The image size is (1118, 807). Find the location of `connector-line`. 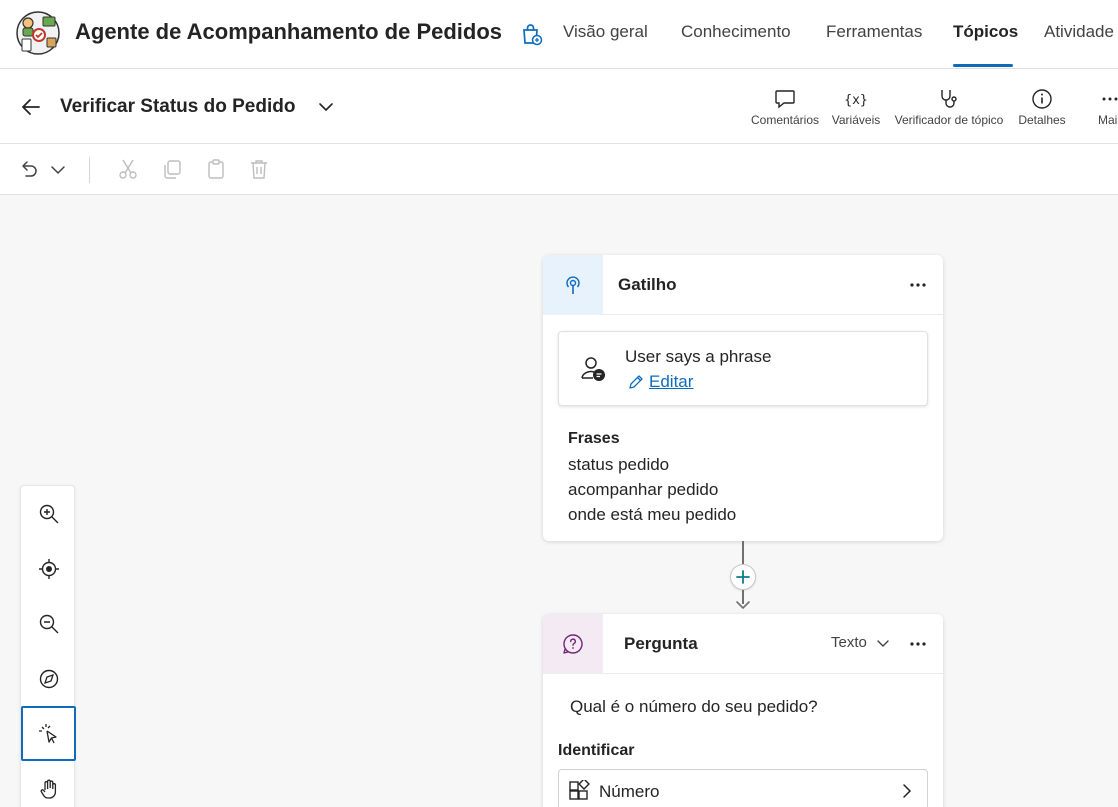

connector-line is located at coordinates (743, 552).